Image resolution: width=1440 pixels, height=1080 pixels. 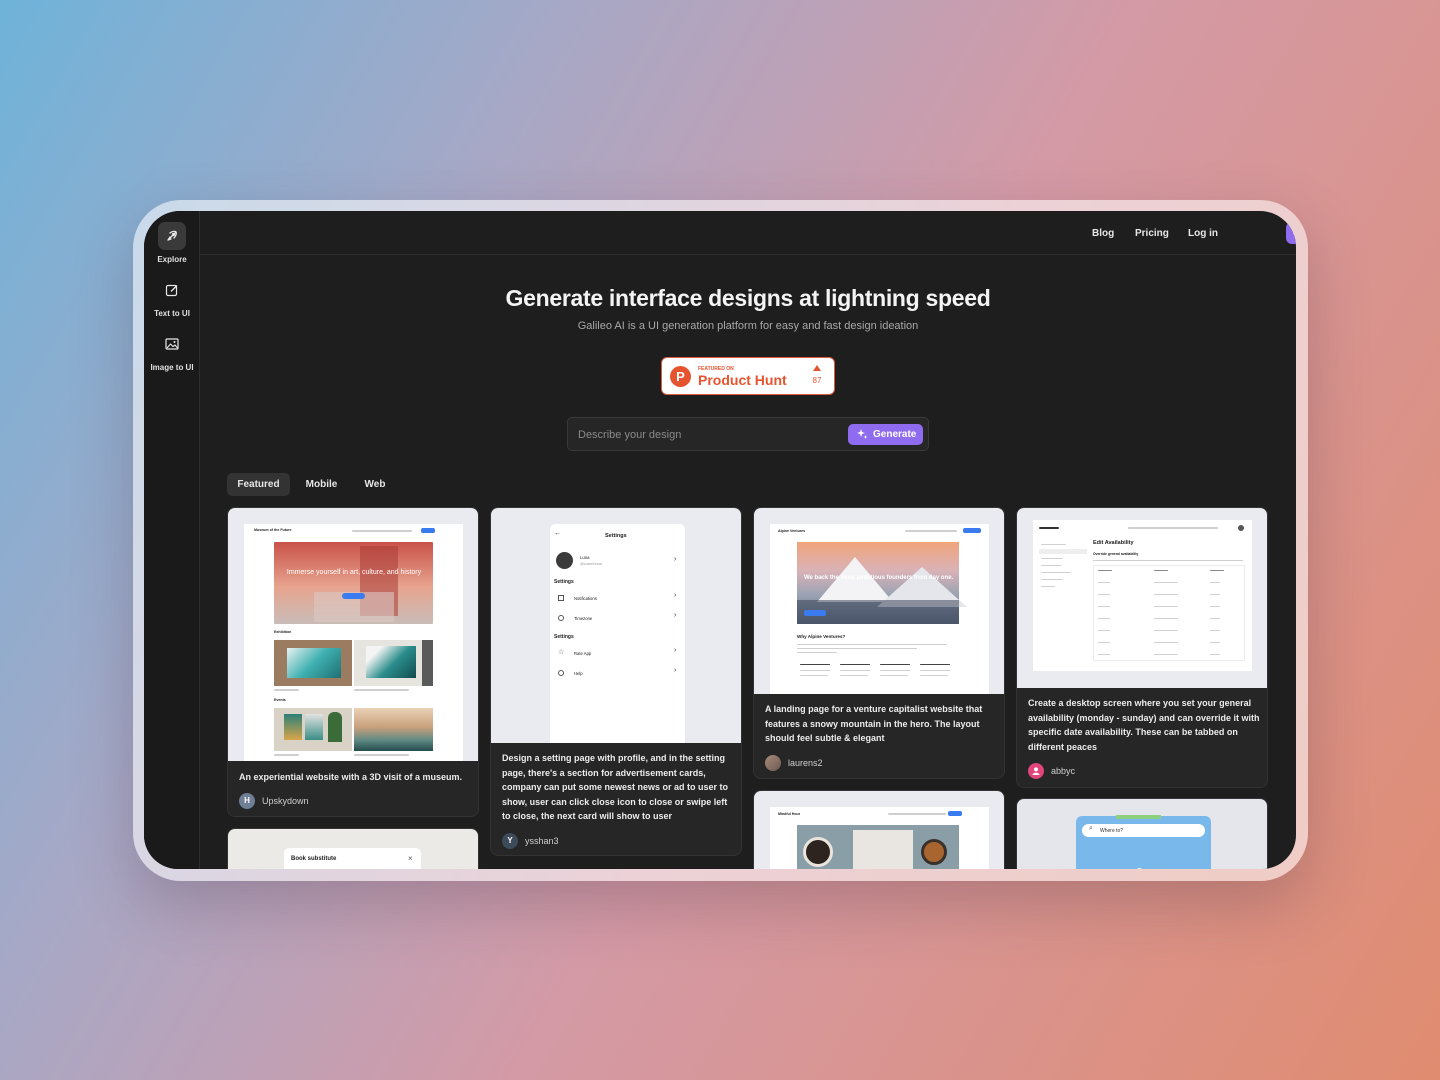 I want to click on ph-upvote-count: 87, so click(x=817, y=380).